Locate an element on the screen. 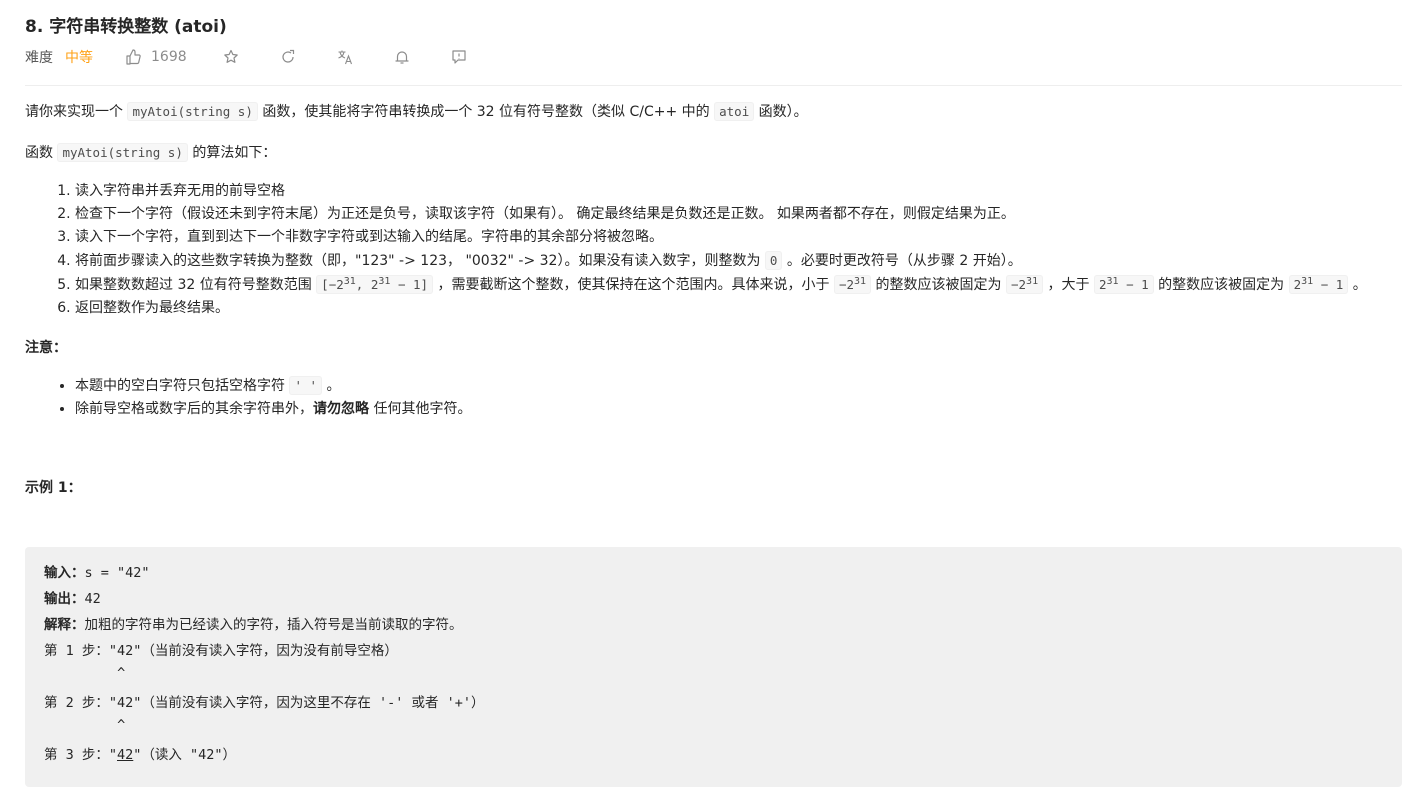  code-space: ' ' is located at coordinates (306, 385).